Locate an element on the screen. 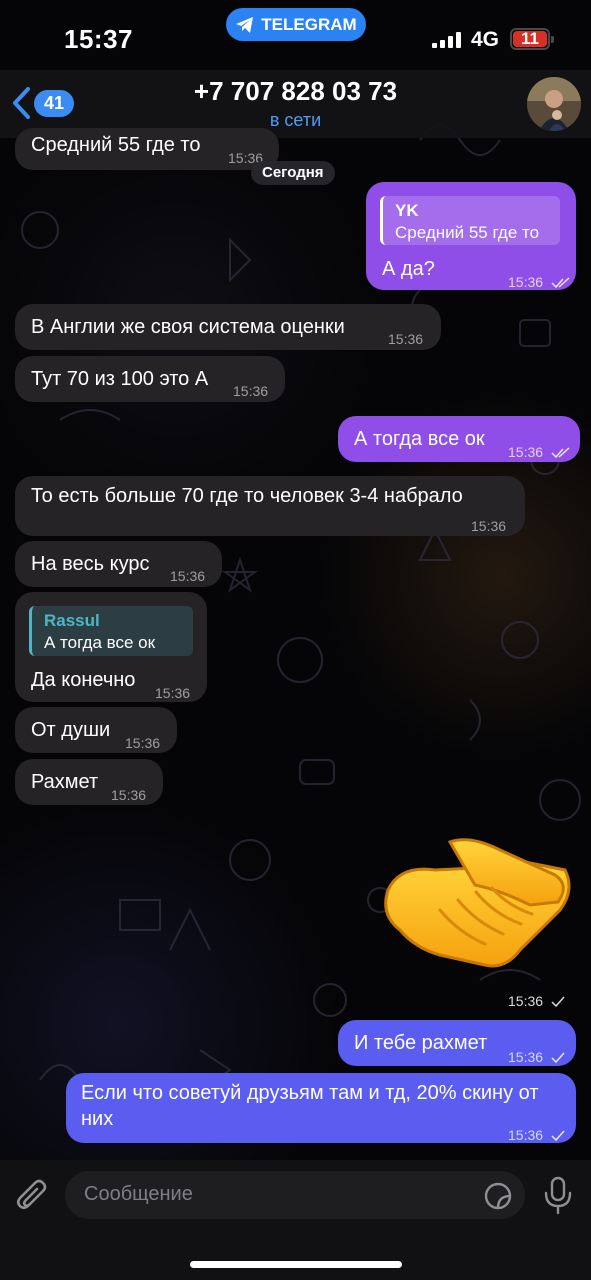 The width and height of the screenshot is (591, 1280). reply-text: Средний 55 где то is located at coordinates (467, 232).